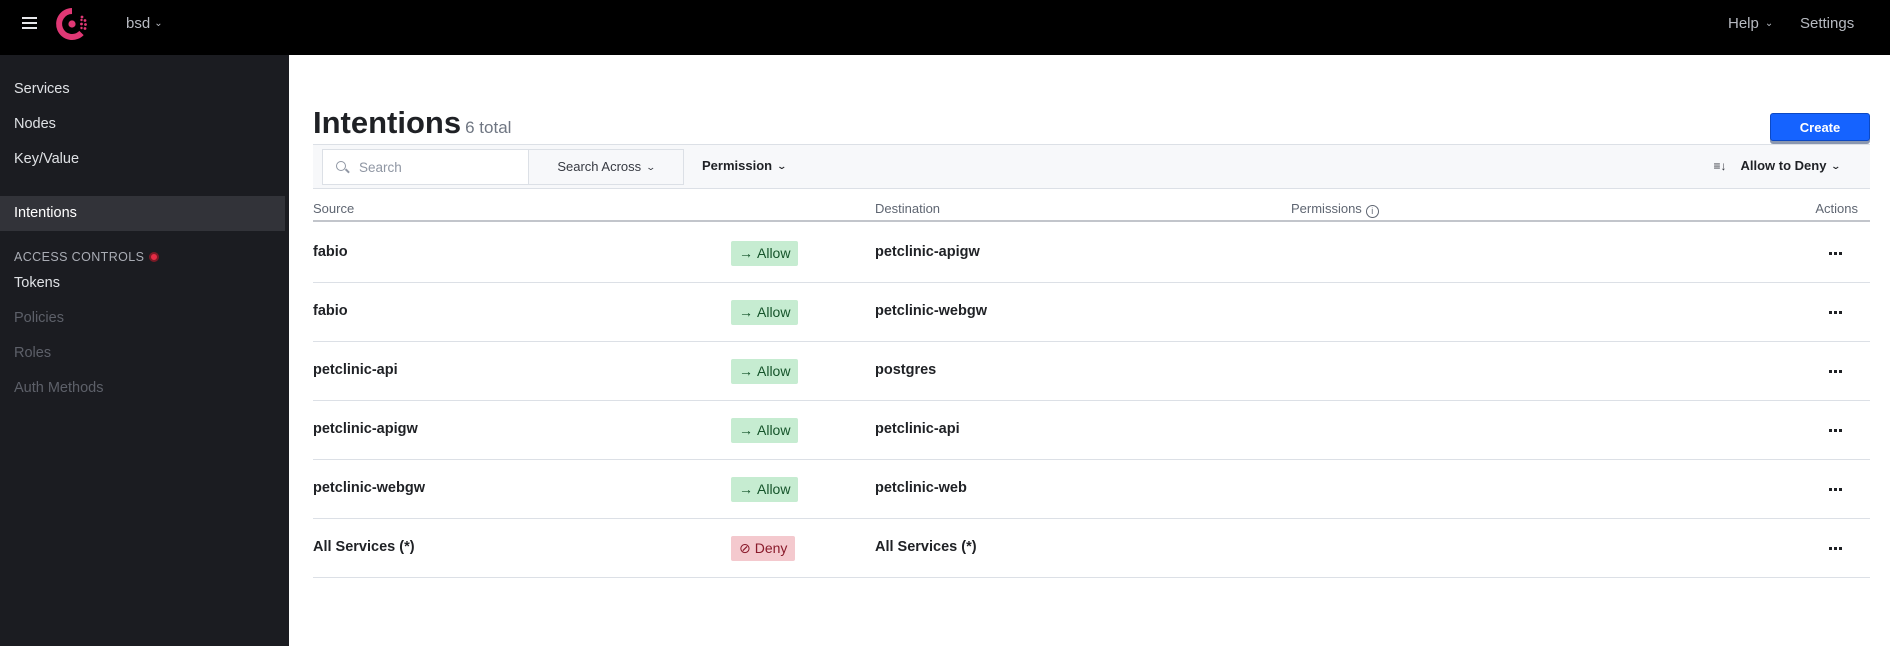  I want to click on source-cell: petclinic-apigw, so click(365, 429).